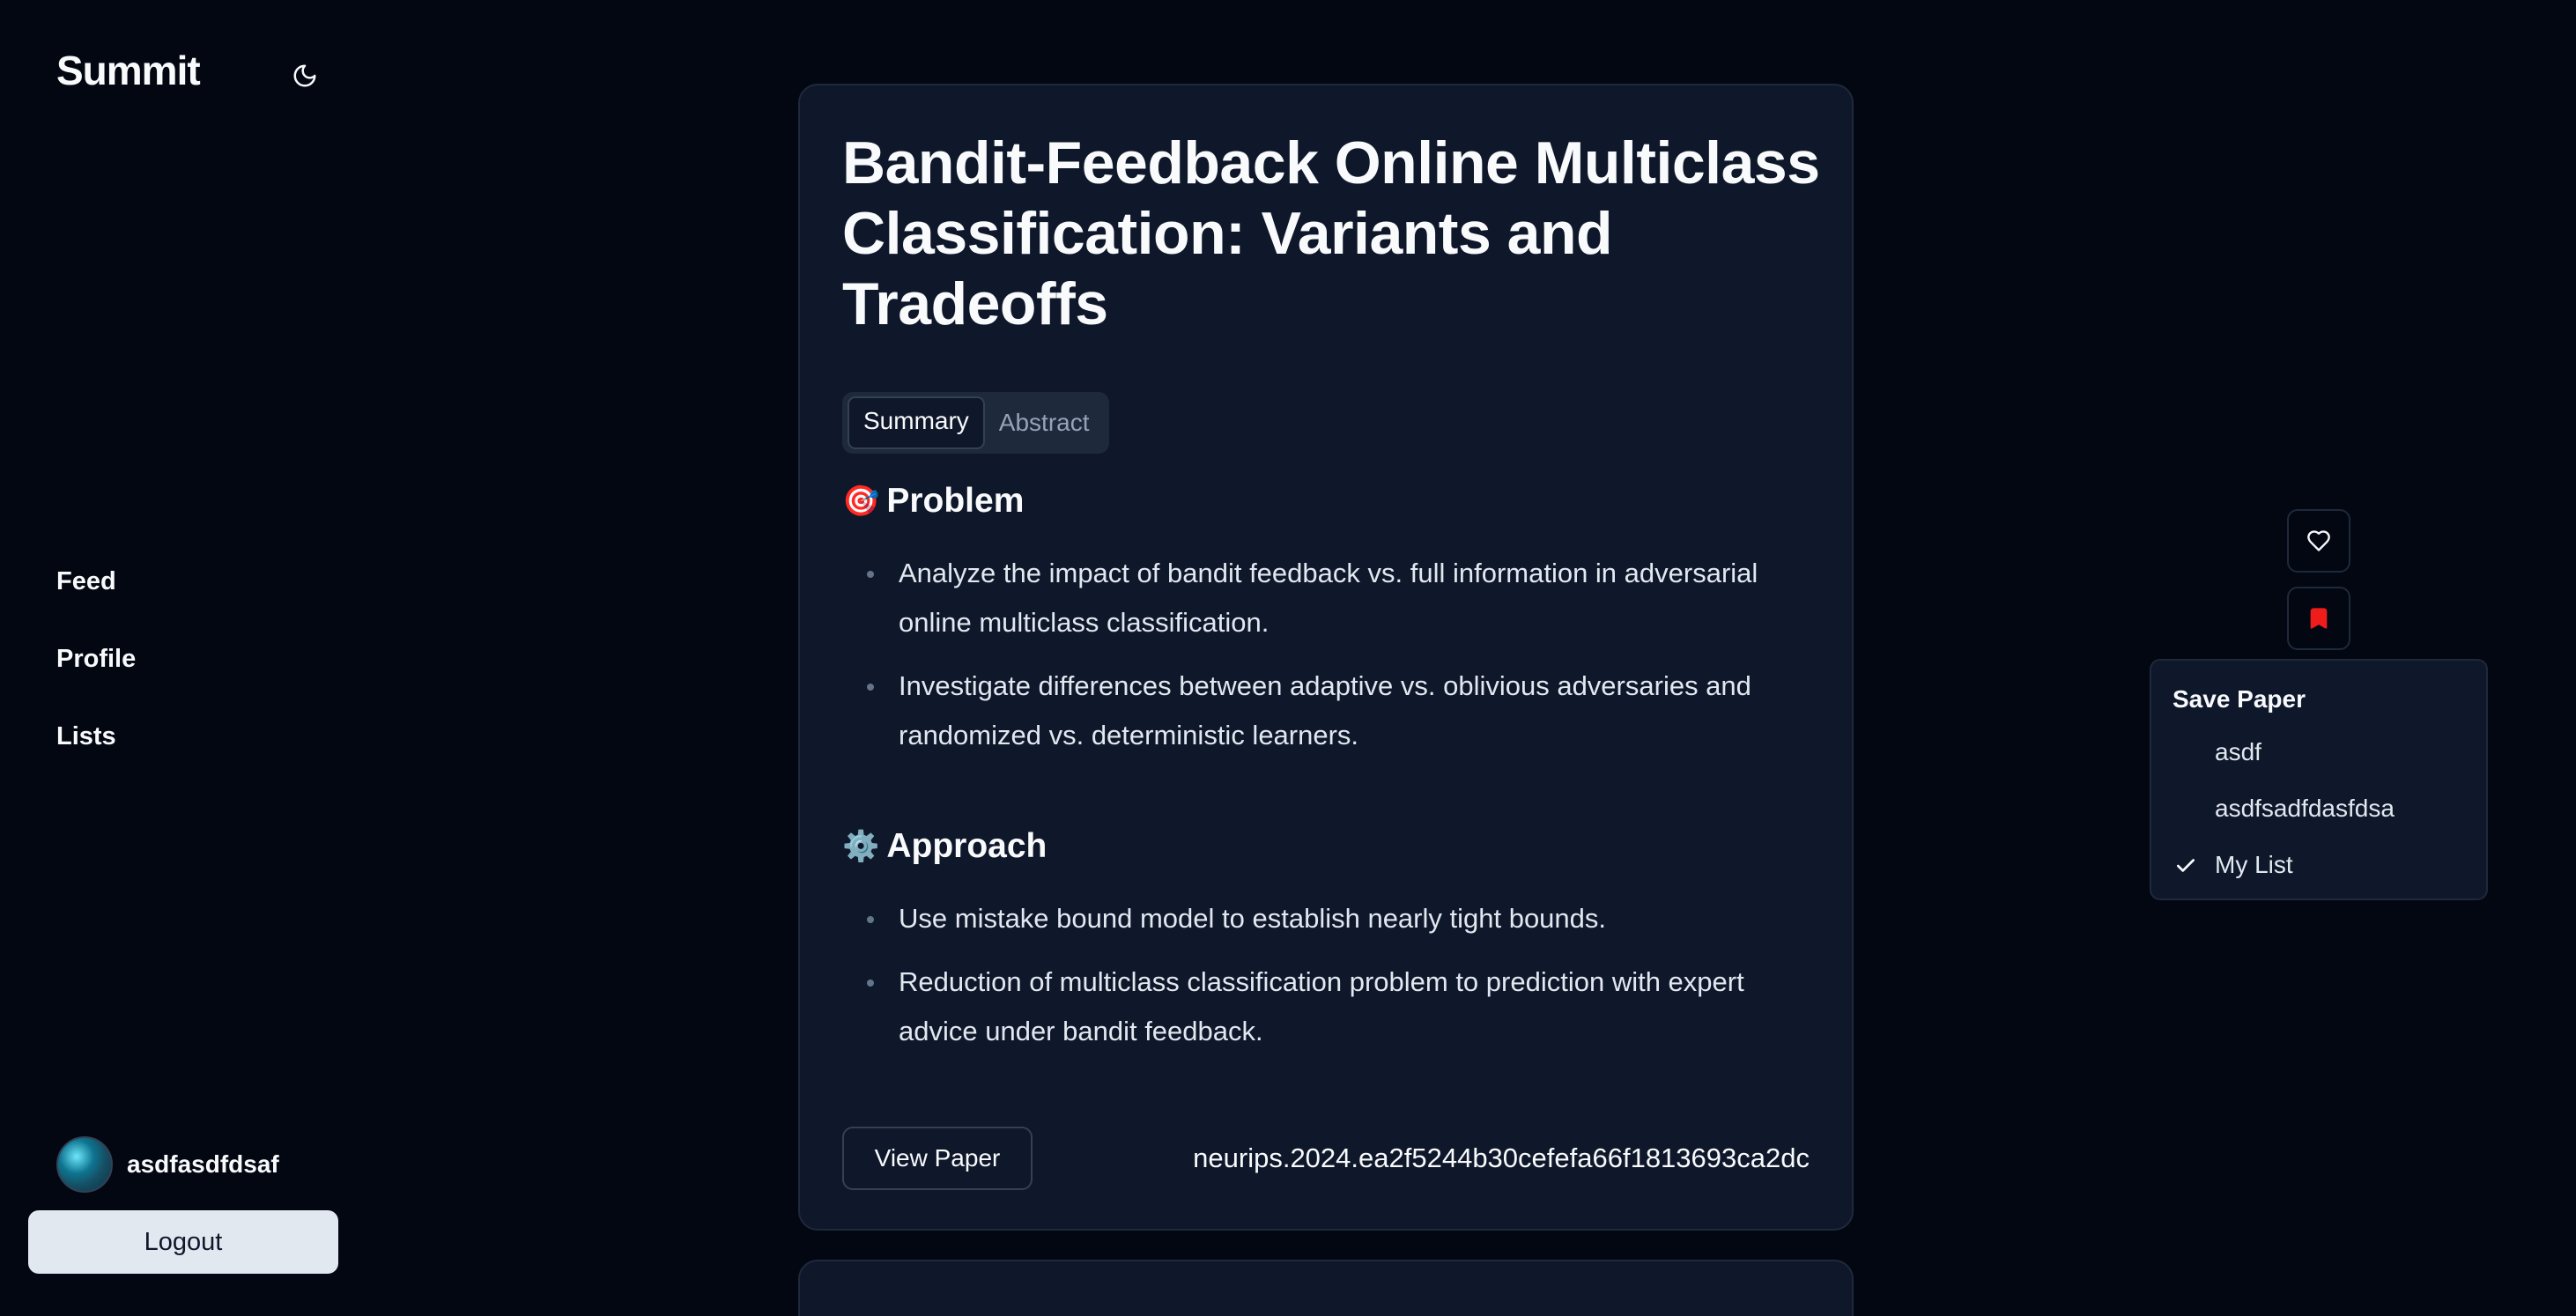 This screenshot has height=1316, width=2576. Describe the element at coordinates (2319, 752) in the screenshot. I see `menu-item-asdf: asdf` at that location.